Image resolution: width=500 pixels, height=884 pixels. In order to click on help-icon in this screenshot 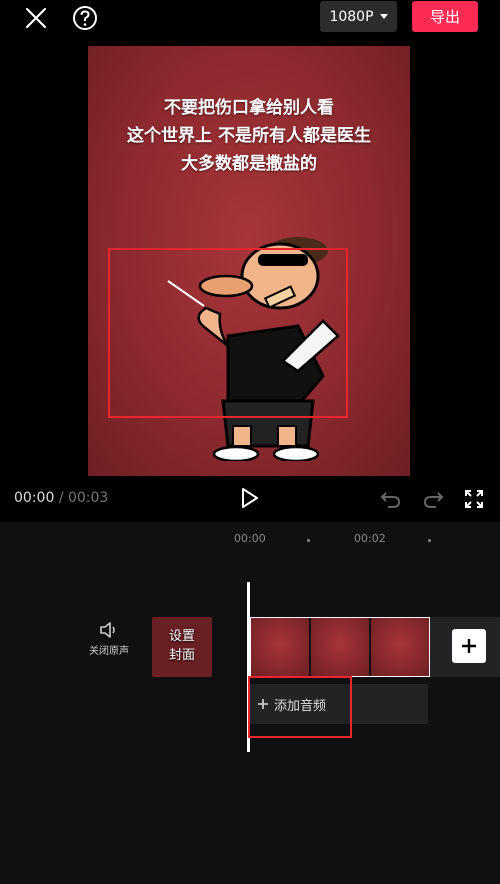, I will do `click(85, 18)`.